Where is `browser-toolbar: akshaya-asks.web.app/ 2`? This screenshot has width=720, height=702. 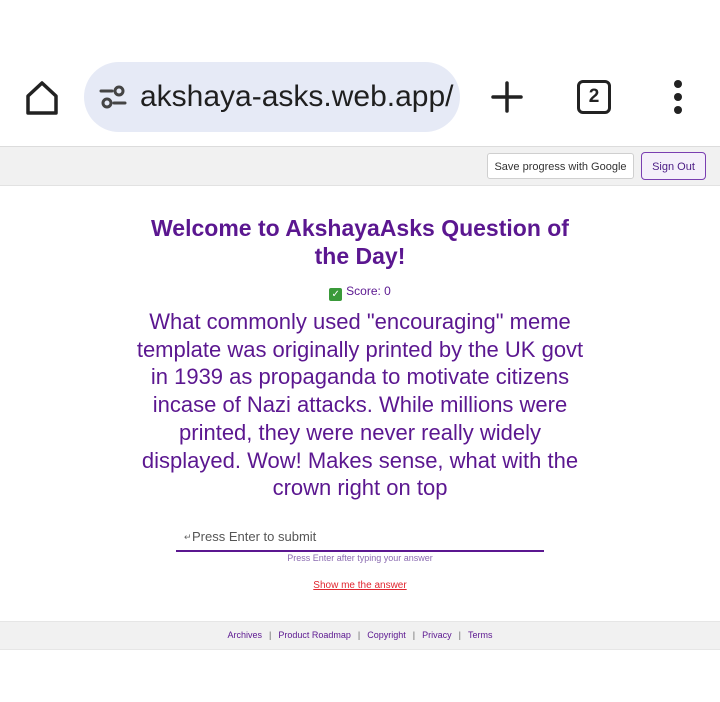 browser-toolbar: akshaya-asks.web.app/ 2 is located at coordinates (360, 97).